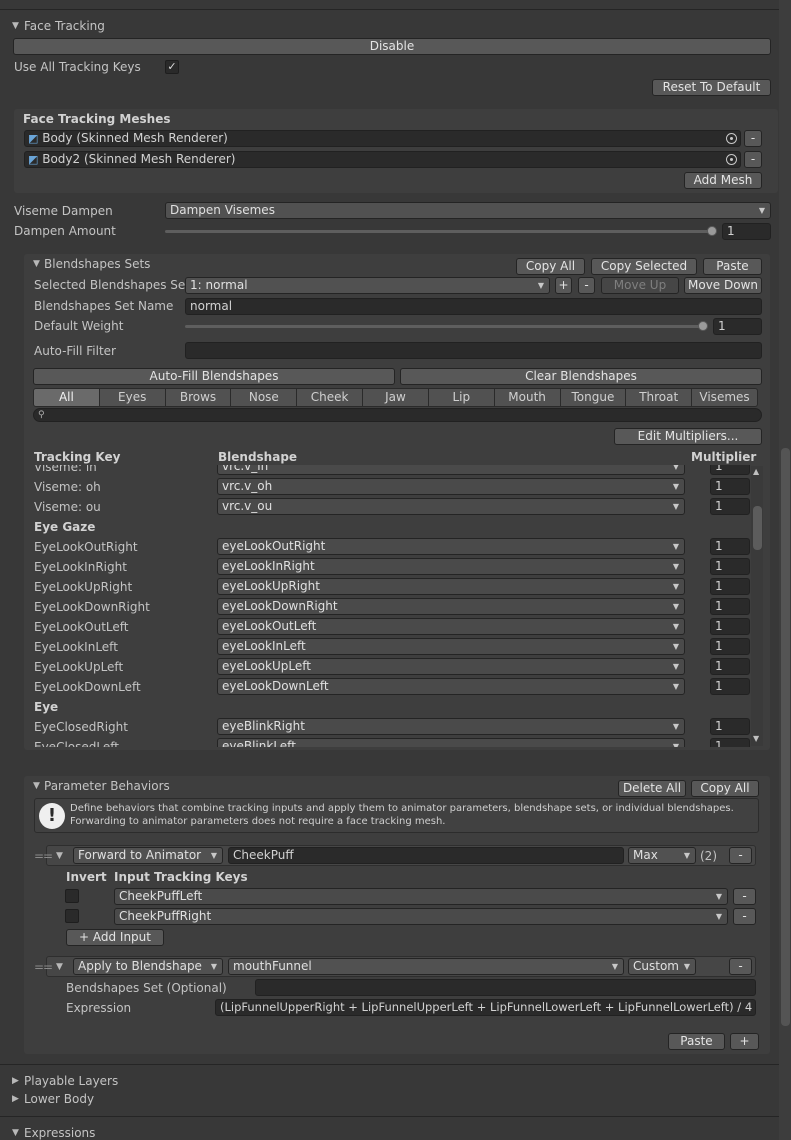  I want to click on expressions-header: Expressions, so click(59, 1132).